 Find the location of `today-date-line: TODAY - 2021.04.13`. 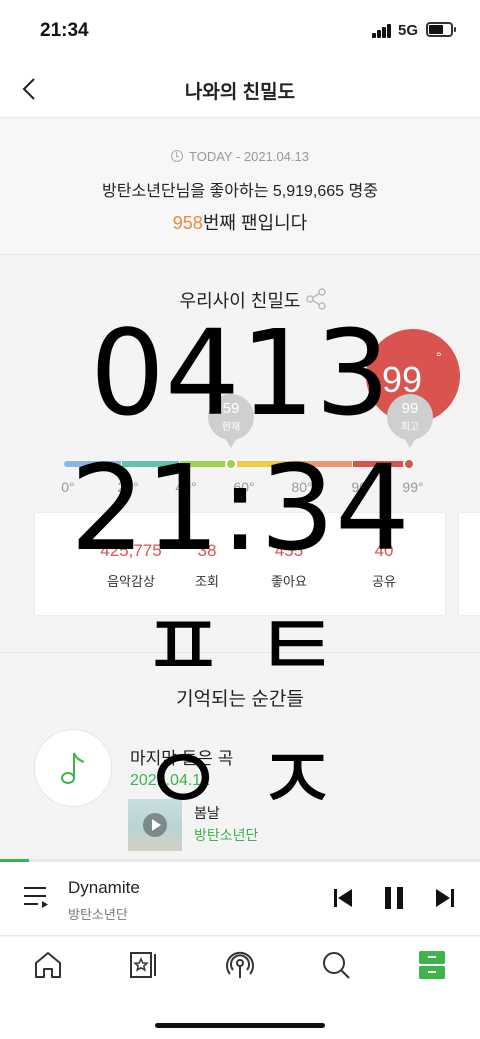

today-date-line: TODAY - 2021.04.13 is located at coordinates (240, 156).